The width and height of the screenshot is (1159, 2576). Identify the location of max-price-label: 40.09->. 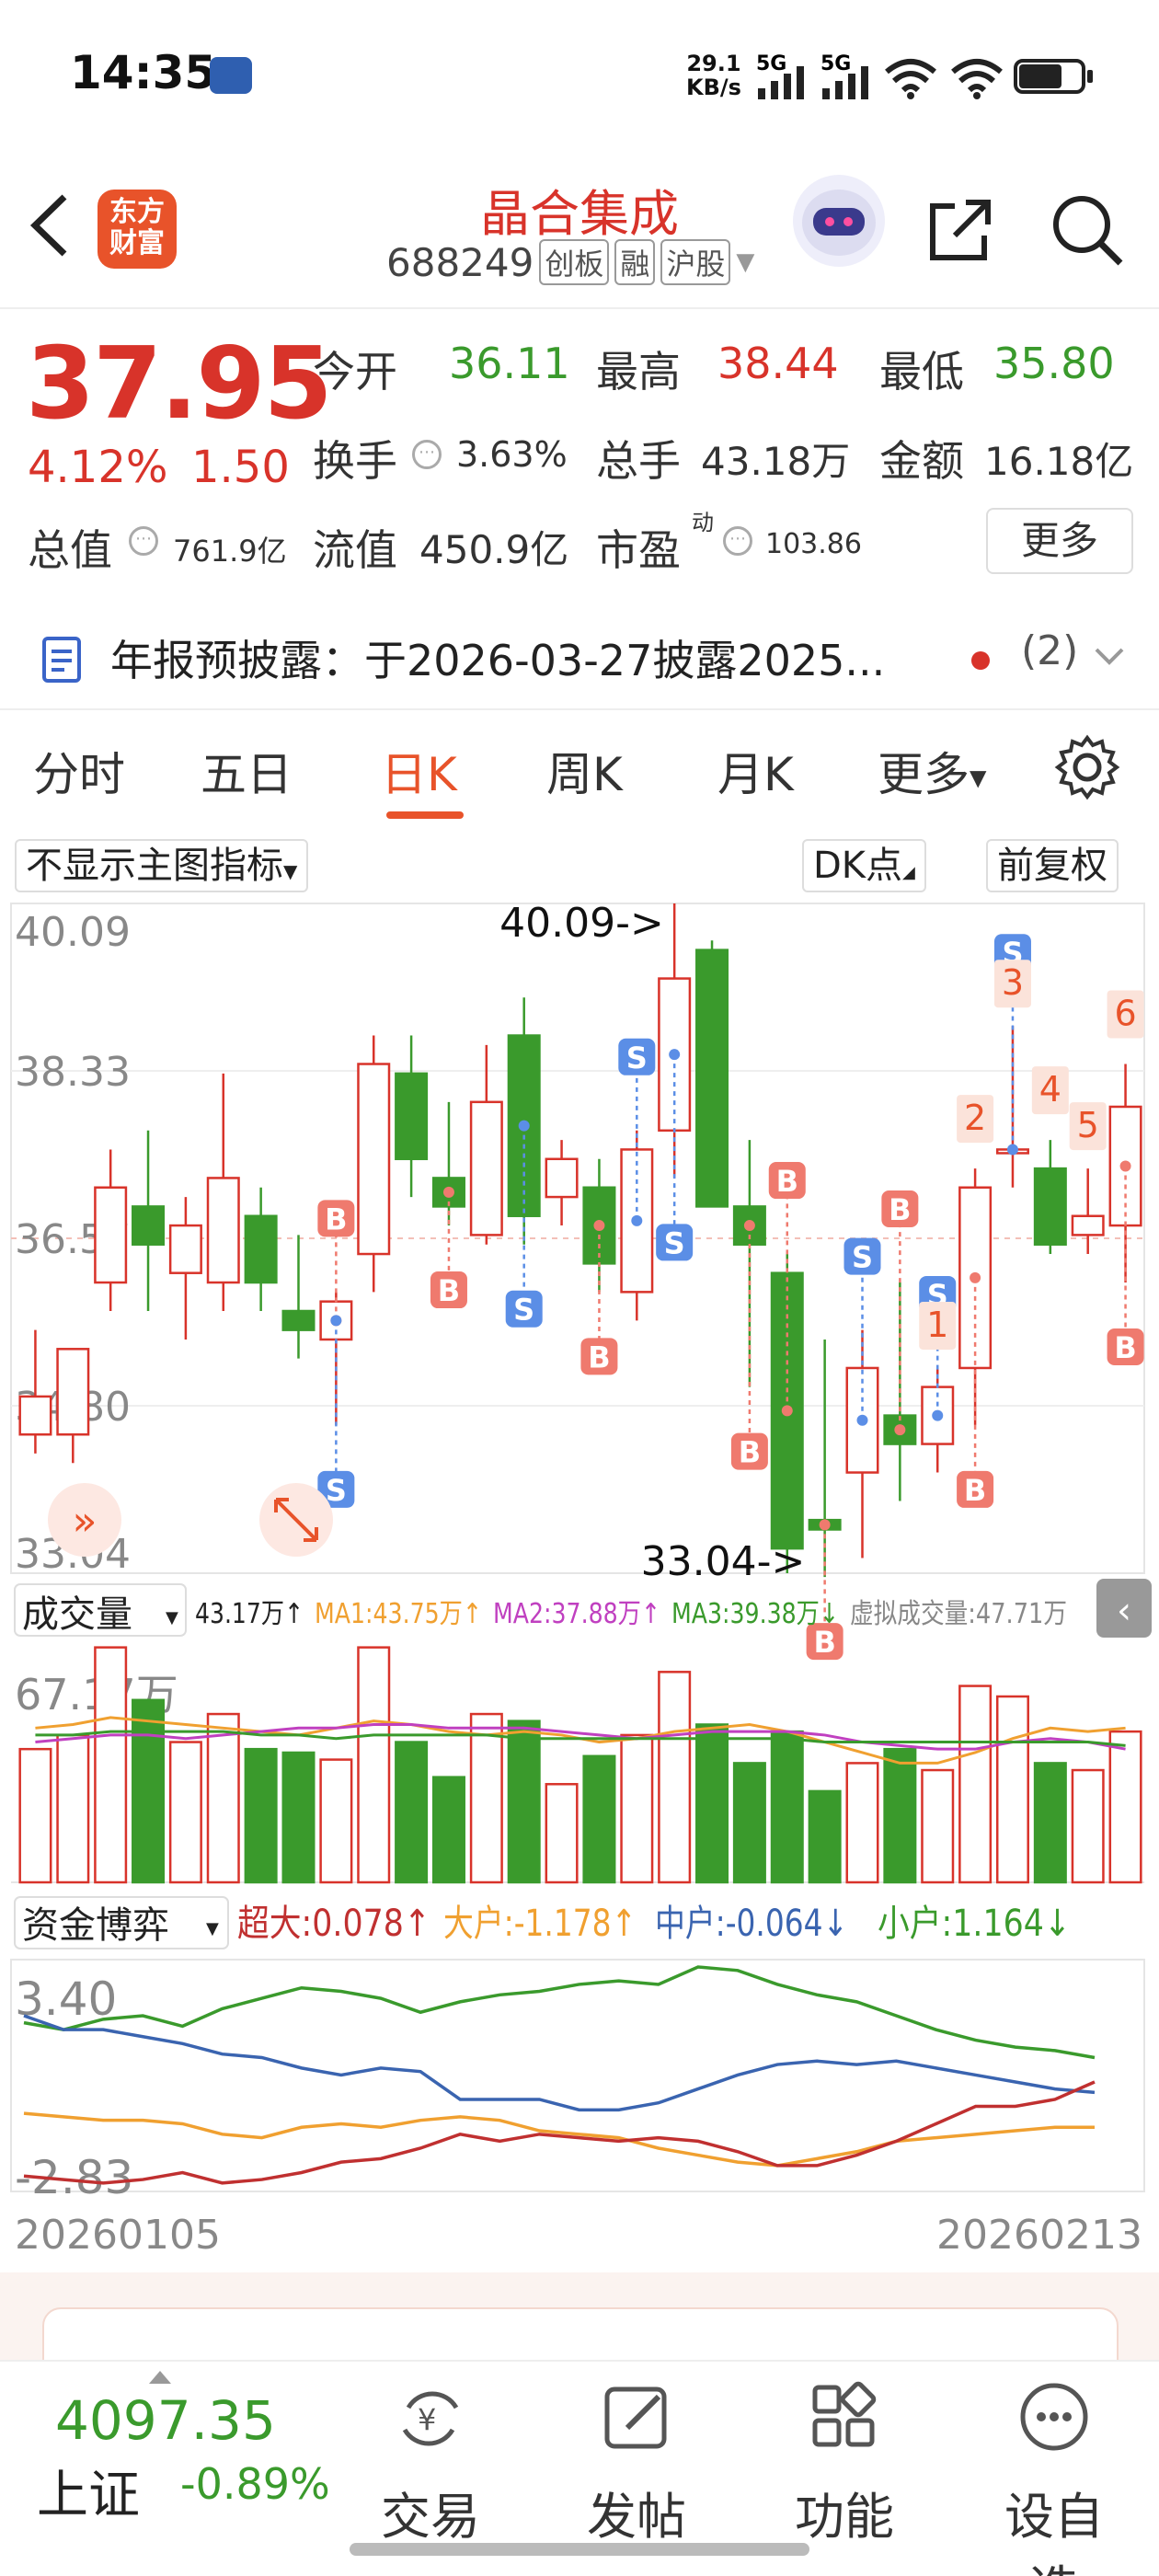
(581, 923).